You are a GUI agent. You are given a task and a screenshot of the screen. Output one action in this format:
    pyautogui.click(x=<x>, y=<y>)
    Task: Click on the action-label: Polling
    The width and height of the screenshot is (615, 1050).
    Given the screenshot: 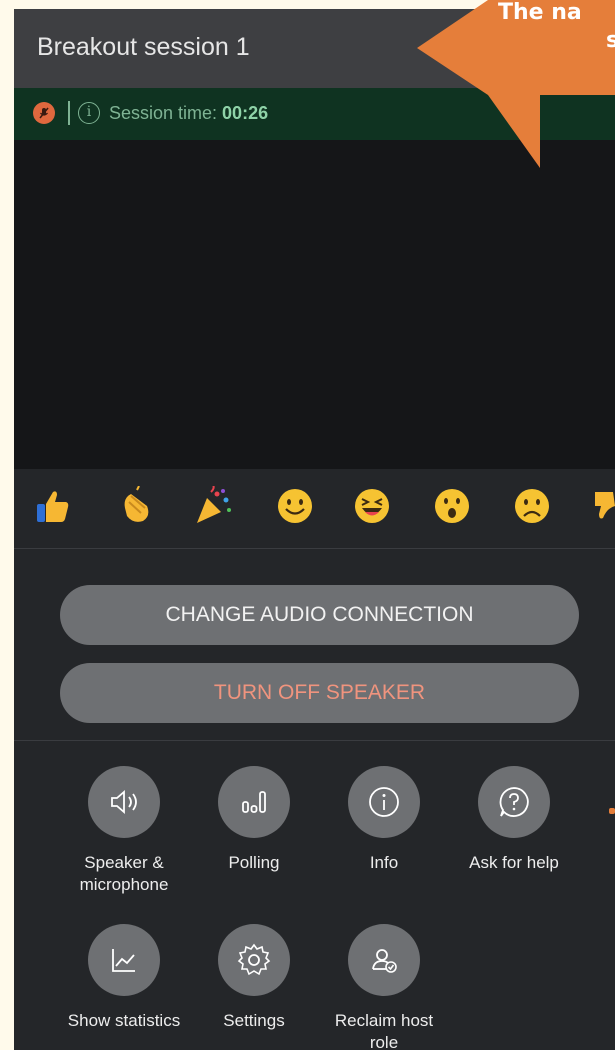 What is the action you would take?
    pyautogui.click(x=254, y=862)
    